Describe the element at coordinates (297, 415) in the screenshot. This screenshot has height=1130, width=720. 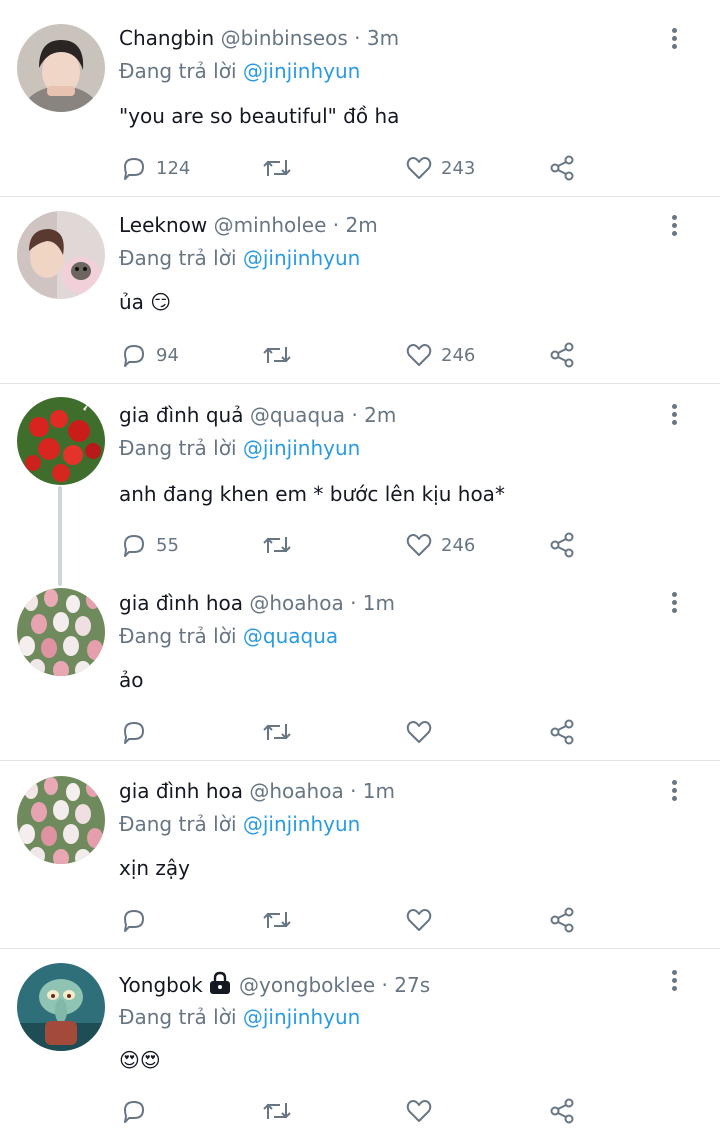
I see `user-handle: @quaqua` at that location.